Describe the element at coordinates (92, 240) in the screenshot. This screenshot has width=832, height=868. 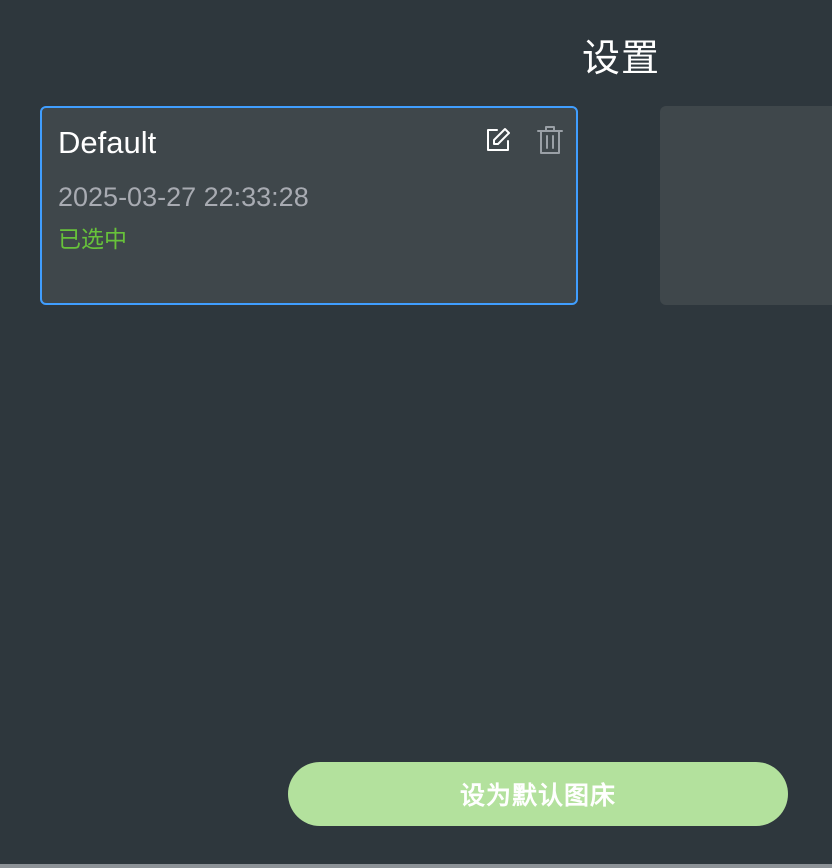
I see `config-selected-status: 已选中` at that location.